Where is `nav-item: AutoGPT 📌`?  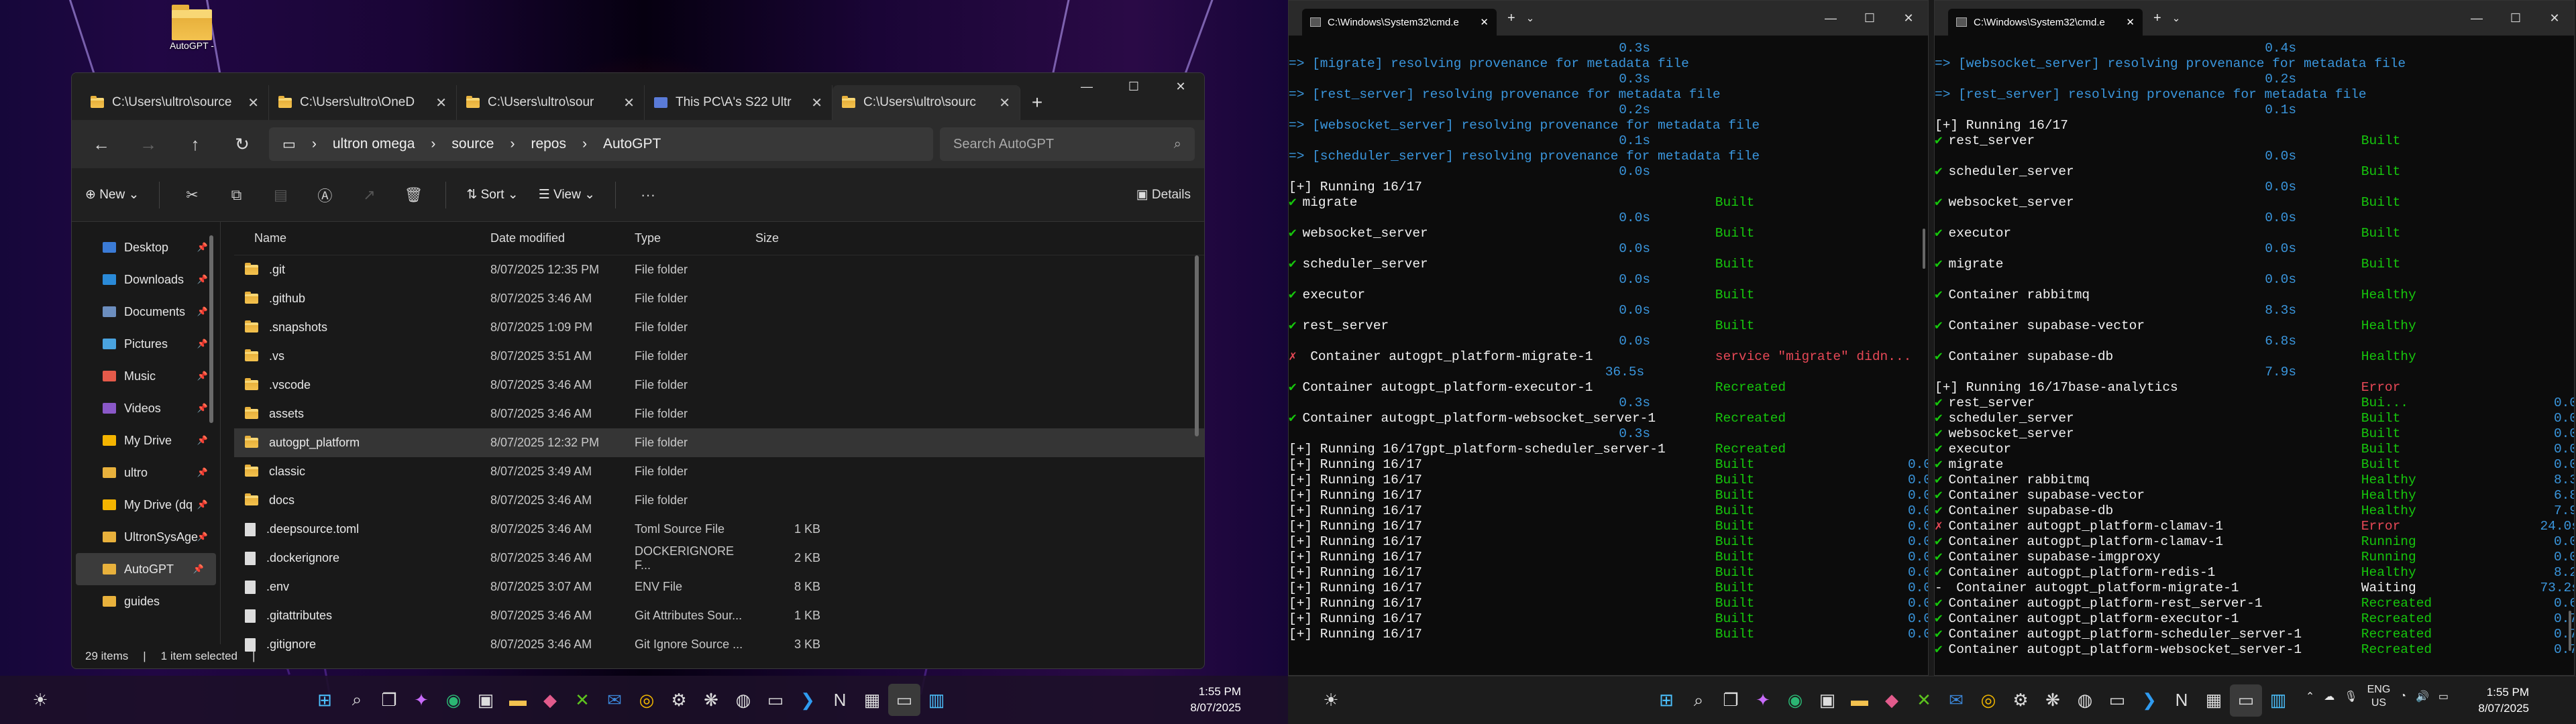
nav-item: AutoGPT 📌 is located at coordinates (146, 569).